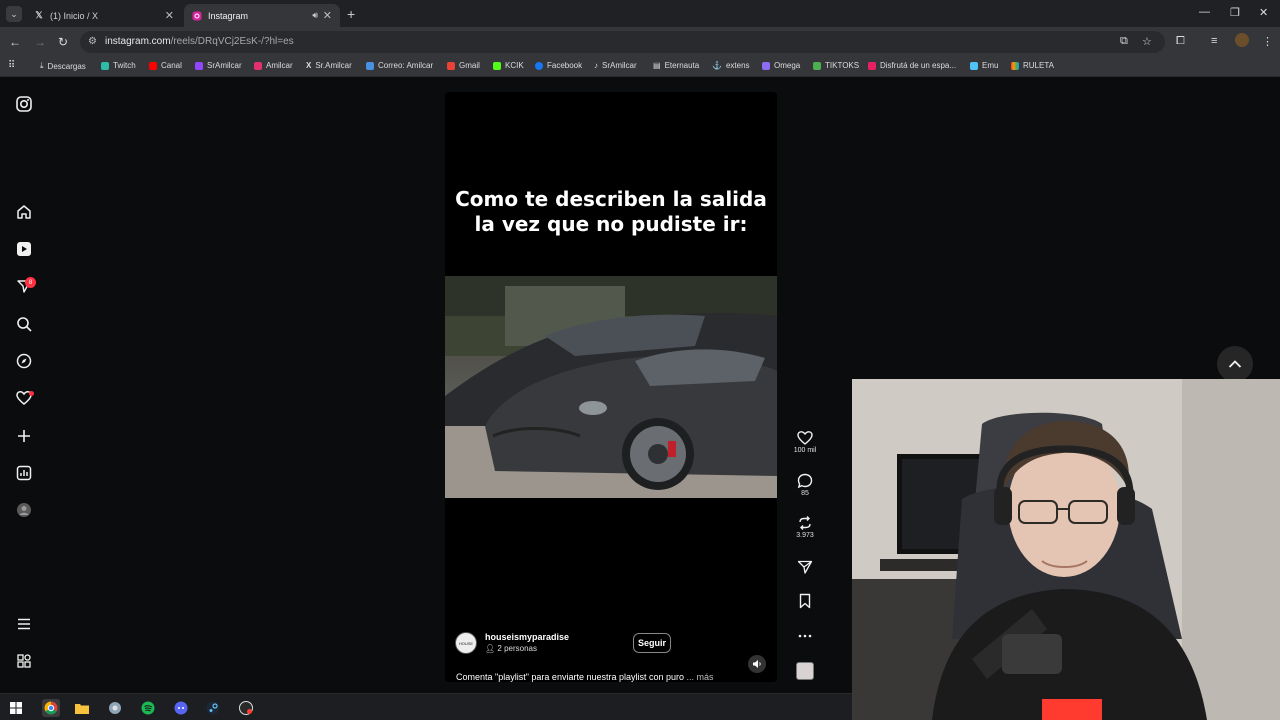  I want to click on bookmark-emu: Emu, so click(984, 65).